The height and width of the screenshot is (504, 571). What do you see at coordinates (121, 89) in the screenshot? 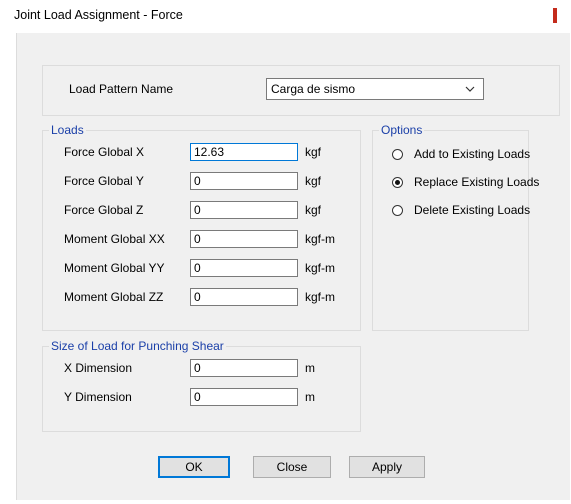
I see `load-pattern-label: Load Pattern Name` at bounding box center [121, 89].